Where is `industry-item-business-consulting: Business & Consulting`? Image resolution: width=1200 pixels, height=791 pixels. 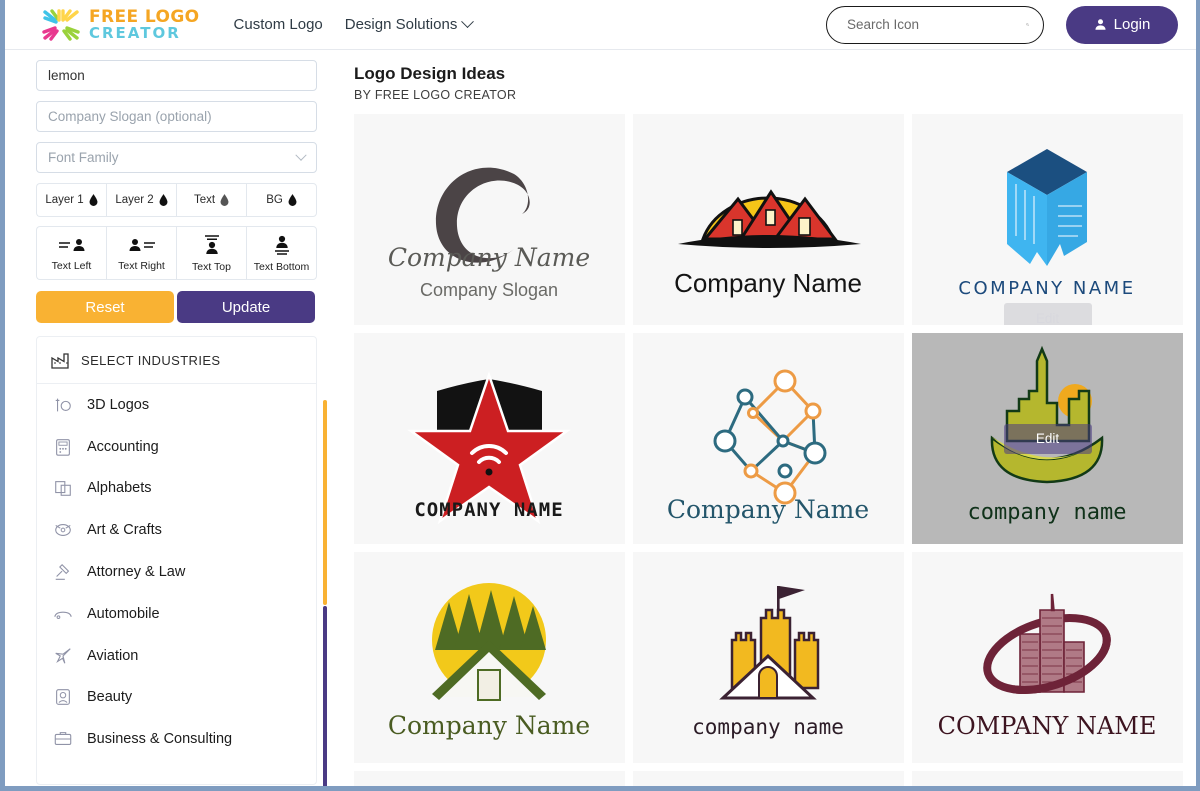 industry-item-business-consulting: Business & Consulting is located at coordinates (176, 739).